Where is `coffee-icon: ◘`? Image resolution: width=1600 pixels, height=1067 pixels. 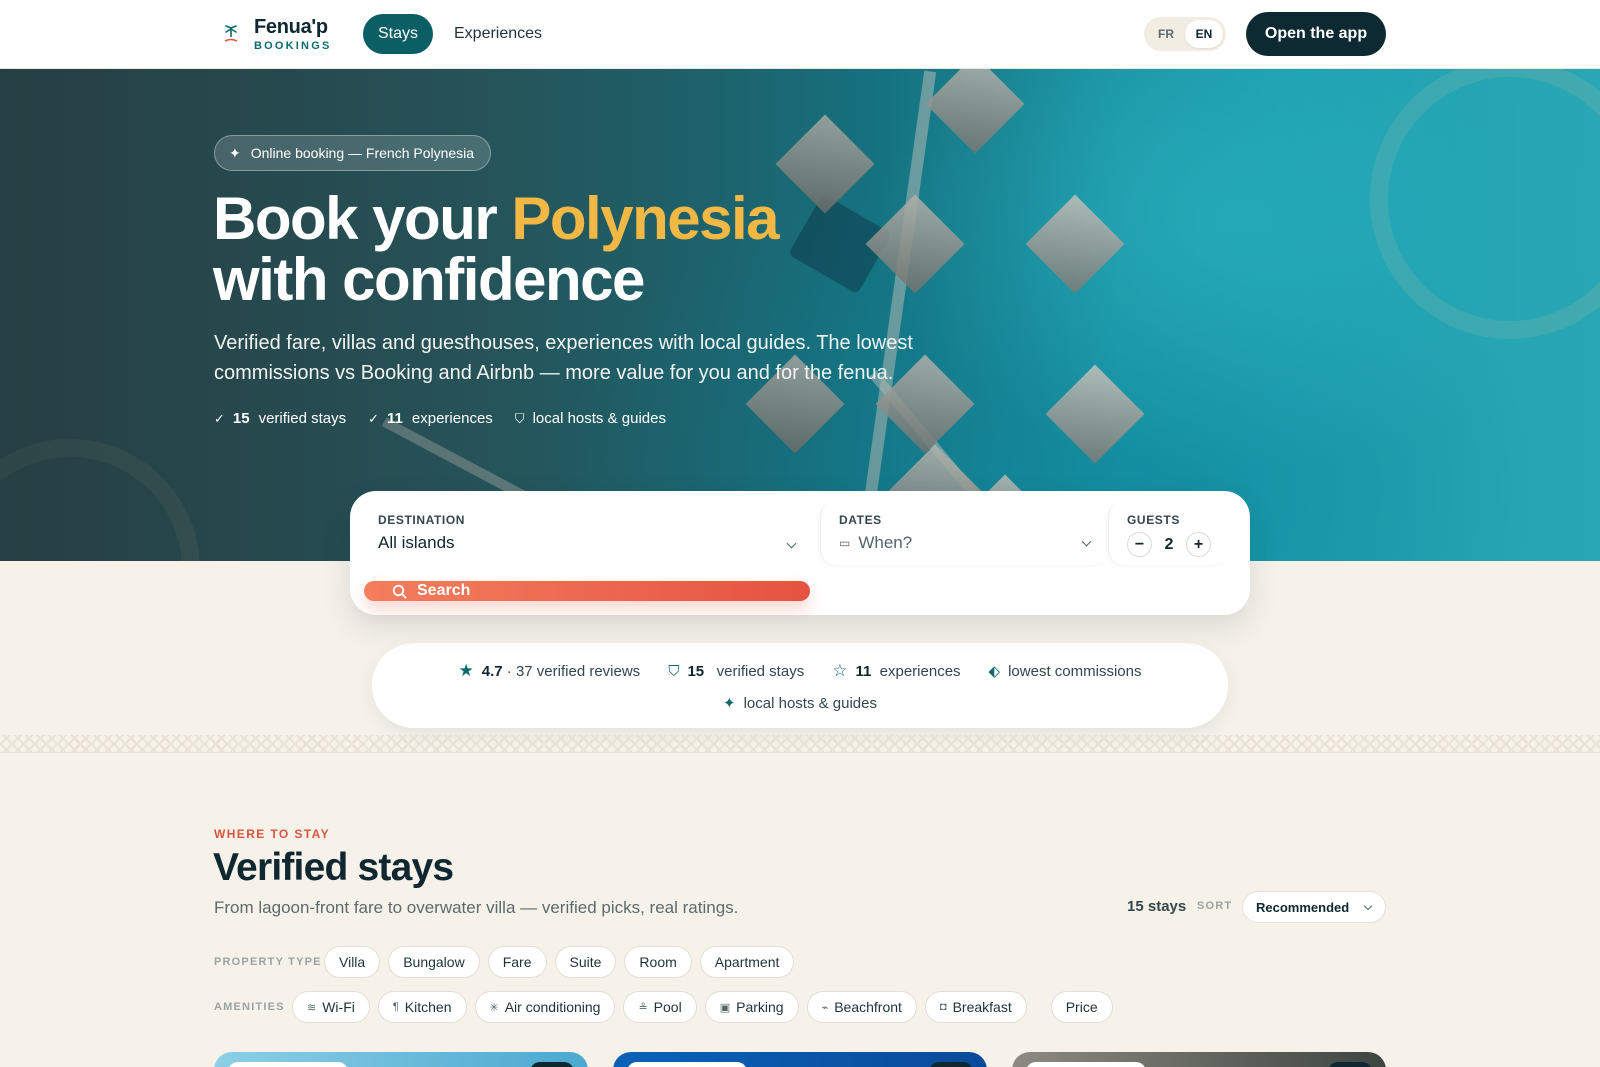 coffee-icon: ◘ is located at coordinates (943, 1007).